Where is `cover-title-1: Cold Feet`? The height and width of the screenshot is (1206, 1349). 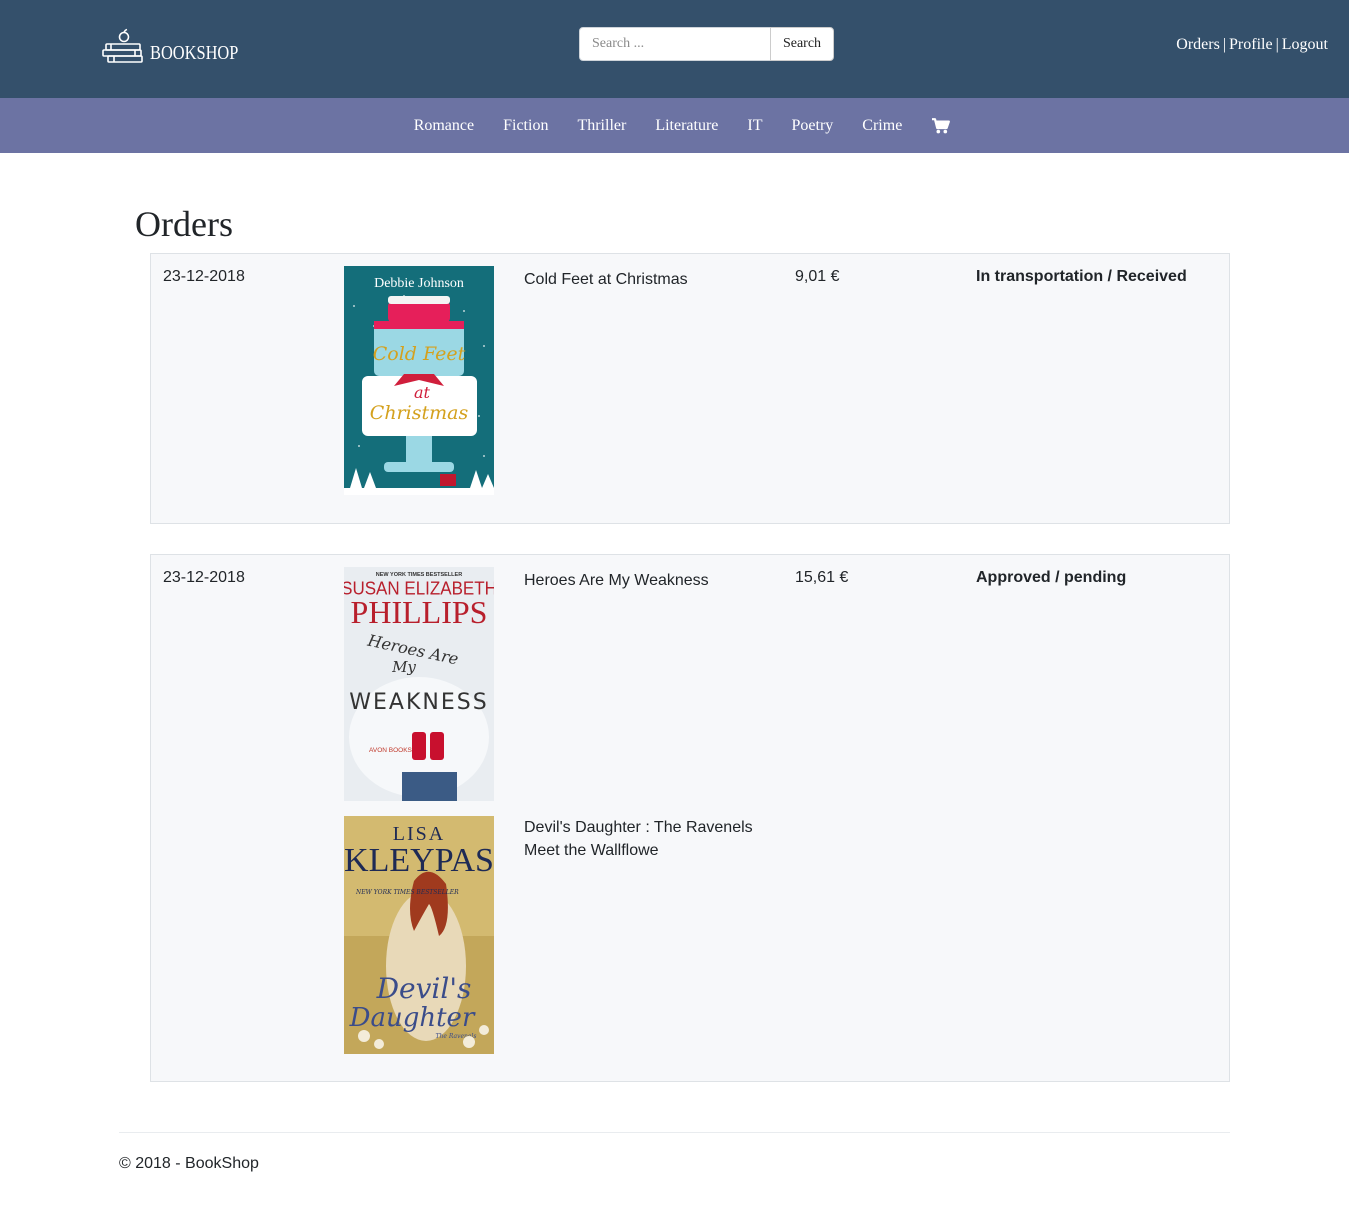 cover-title-1: Cold Feet is located at coordinates (419, 354).